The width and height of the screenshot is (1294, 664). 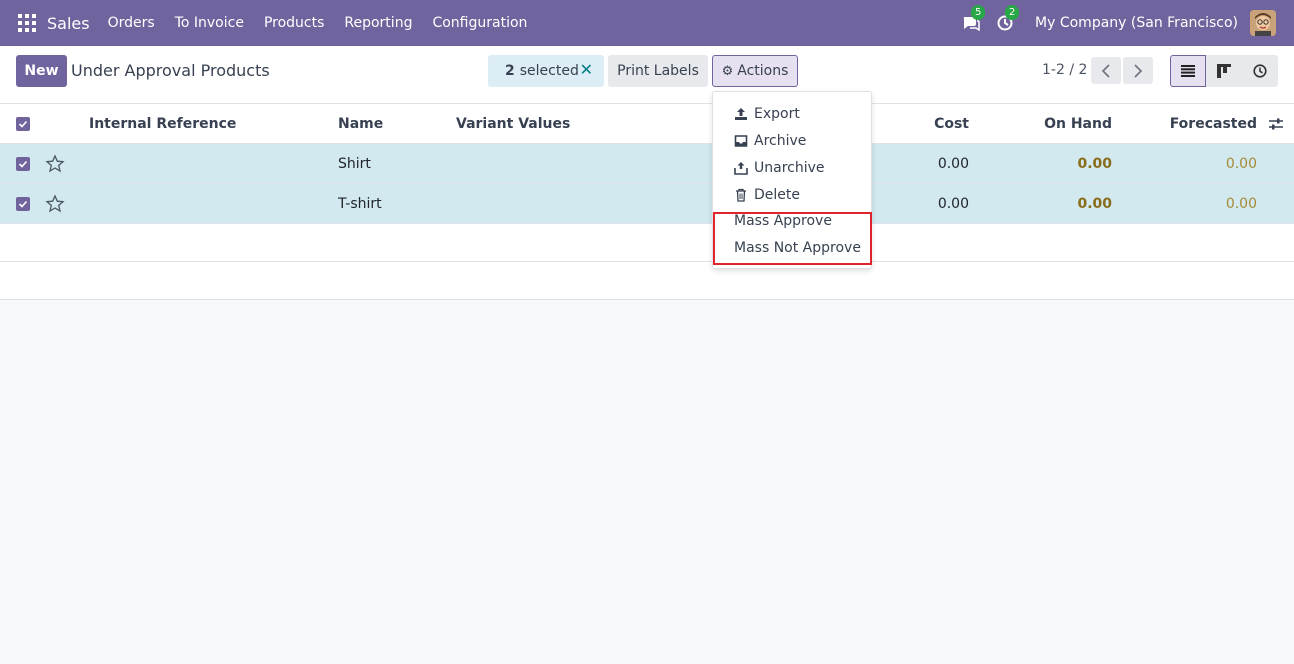 I want to click on menu-item-configuration: Configuration, so click(x=479, y=23).